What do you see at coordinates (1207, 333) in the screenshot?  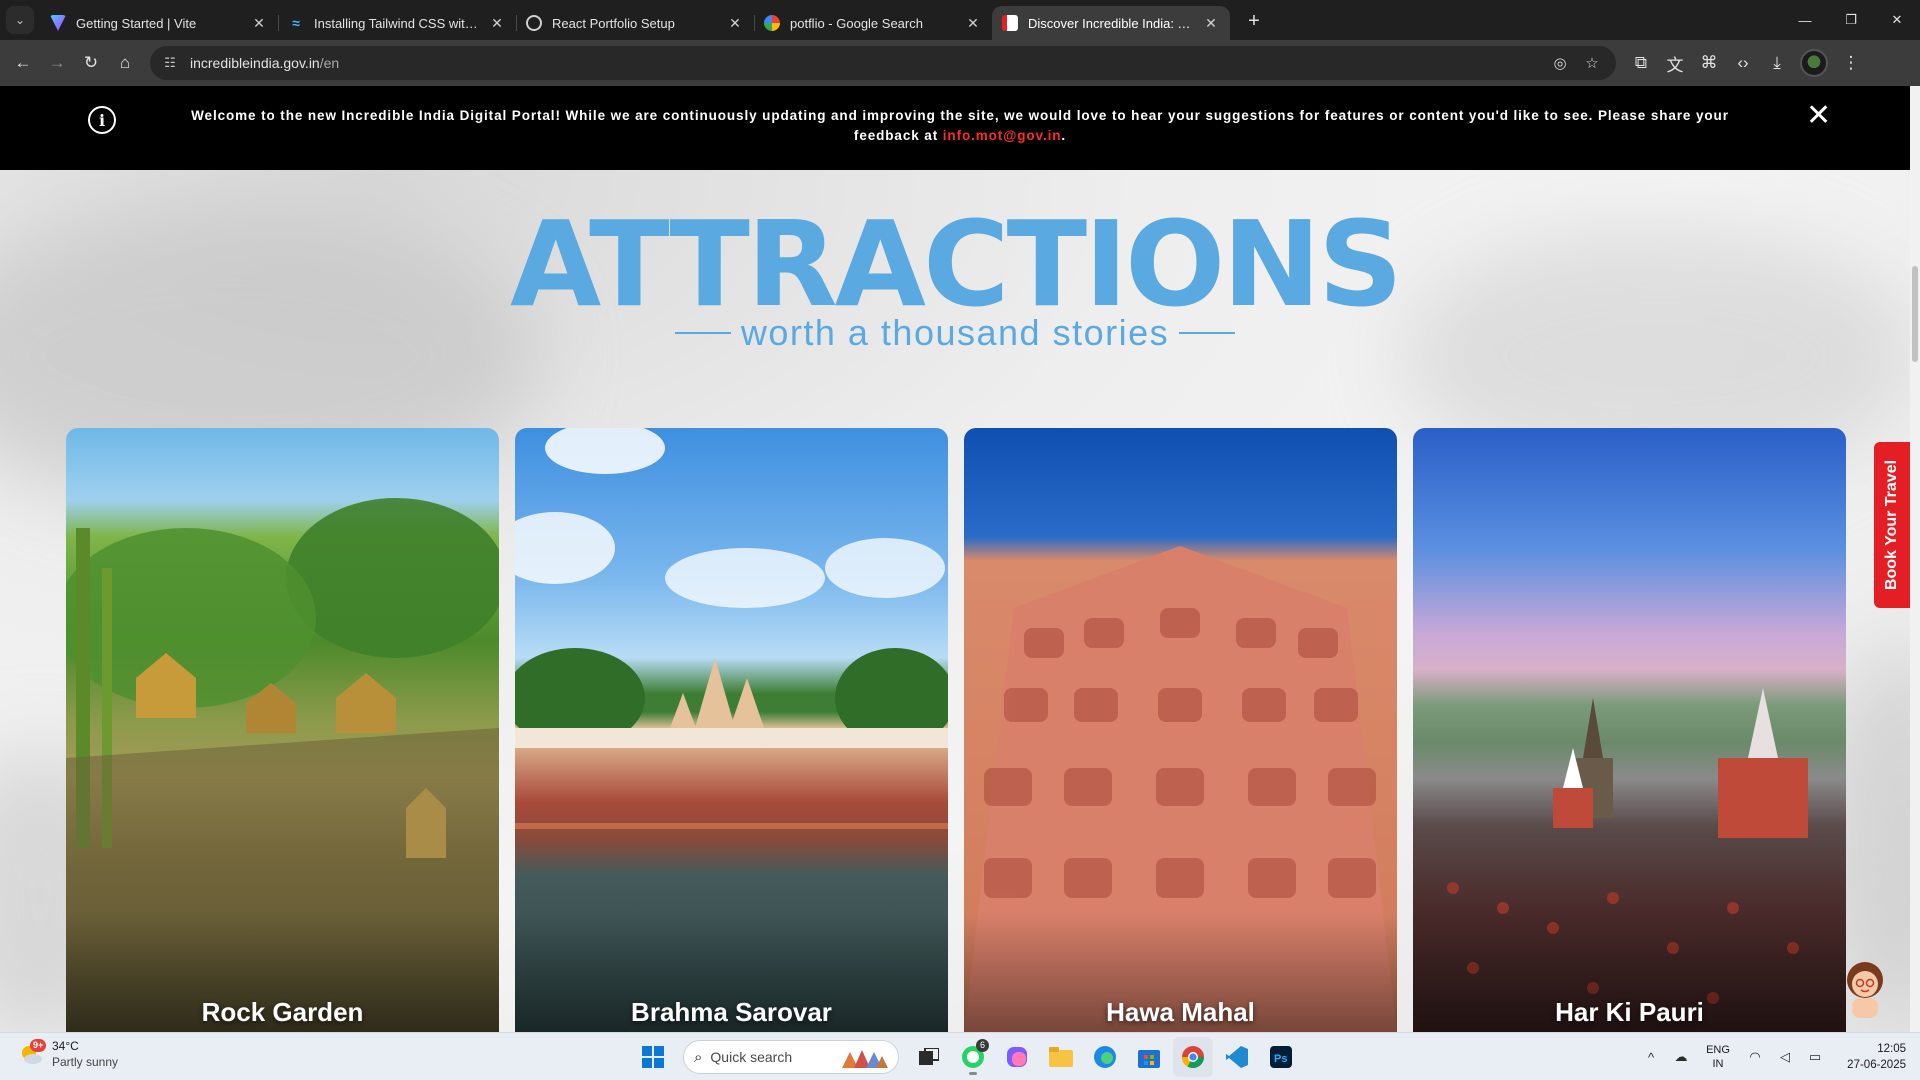 I see `divider` at bounding box center [1207, 333].